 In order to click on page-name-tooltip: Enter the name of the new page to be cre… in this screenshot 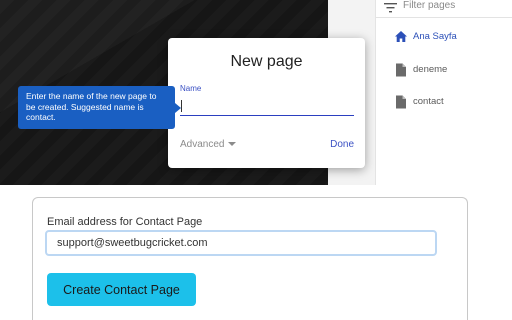, I will do `click(99, 107)`.